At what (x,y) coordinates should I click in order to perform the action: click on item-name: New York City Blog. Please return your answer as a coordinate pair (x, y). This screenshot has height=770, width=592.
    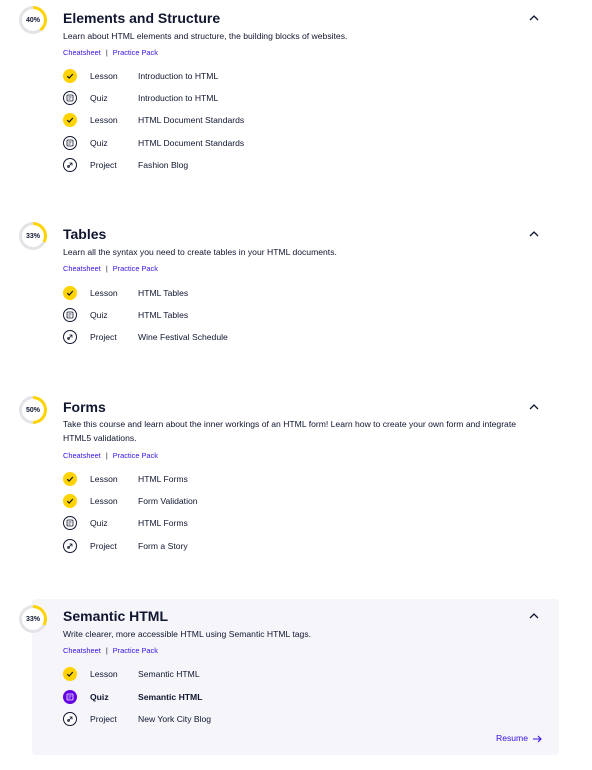
    Looking at the image, I should click on (175, 719).